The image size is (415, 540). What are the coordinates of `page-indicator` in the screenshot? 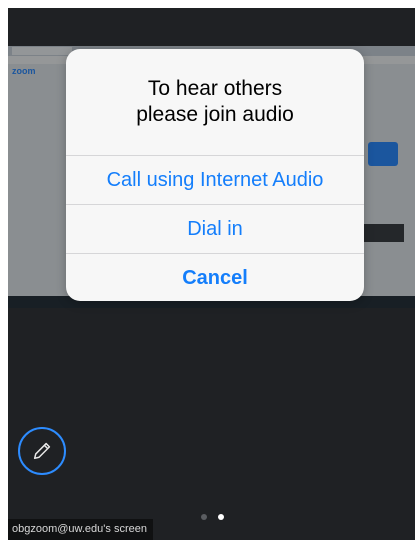 It's located at (212, 517).